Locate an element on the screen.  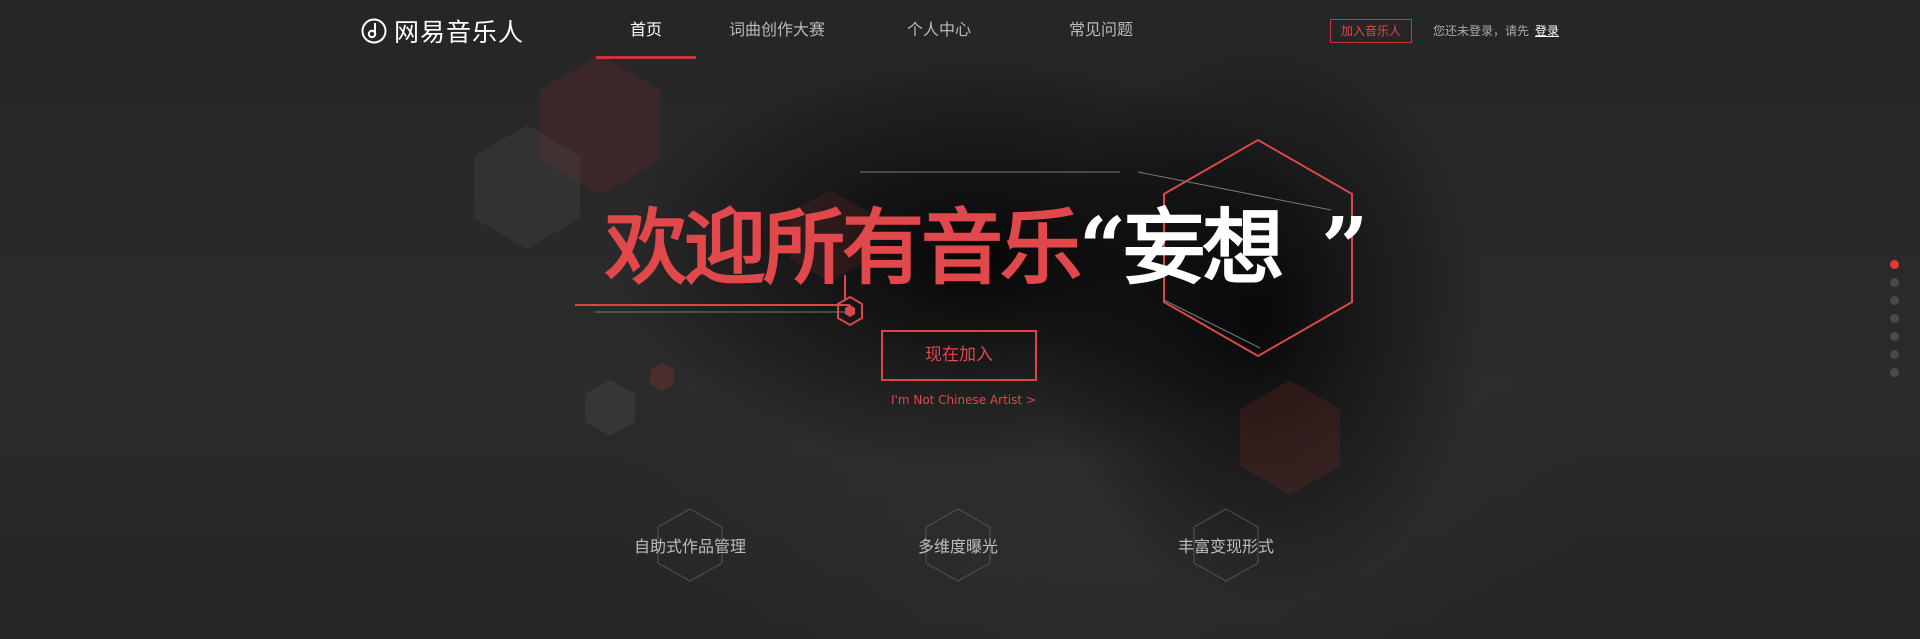
nav-faq: 常见问题 is located at coordinates (1101, 30).